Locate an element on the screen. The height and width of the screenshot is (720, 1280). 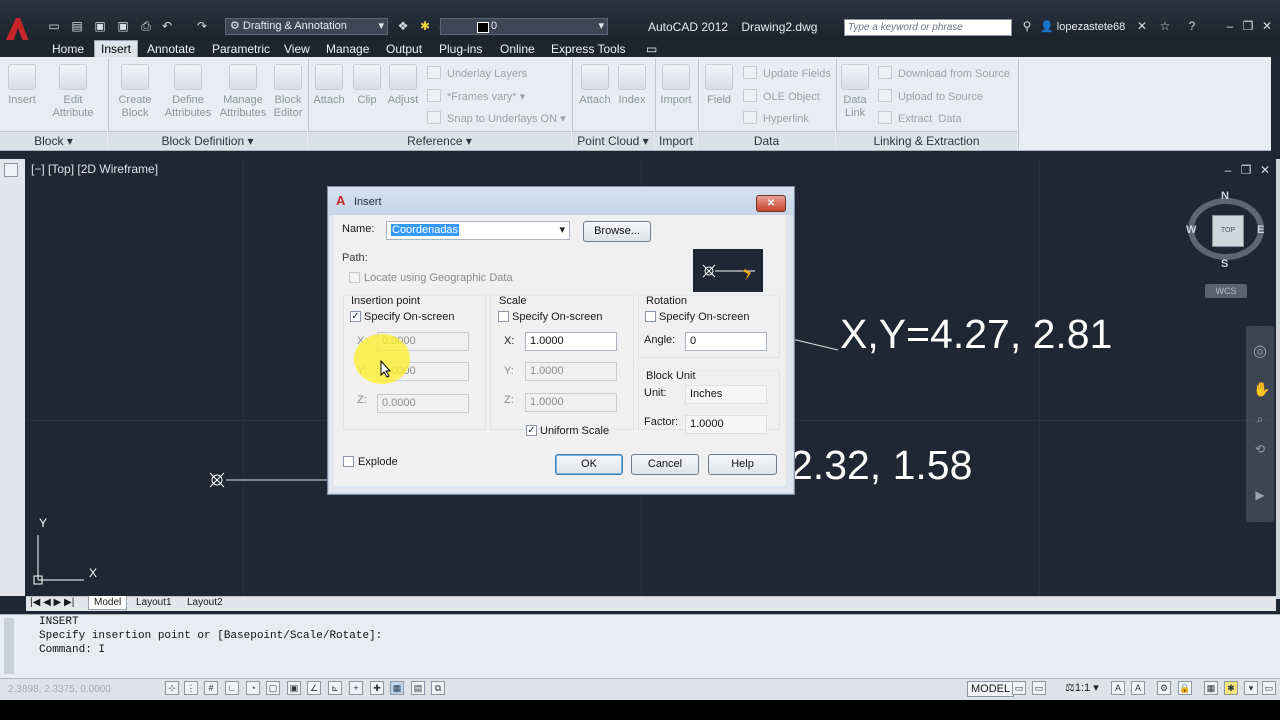
insertion-z-input: 0.0000 is located at coordinates (423, 403).